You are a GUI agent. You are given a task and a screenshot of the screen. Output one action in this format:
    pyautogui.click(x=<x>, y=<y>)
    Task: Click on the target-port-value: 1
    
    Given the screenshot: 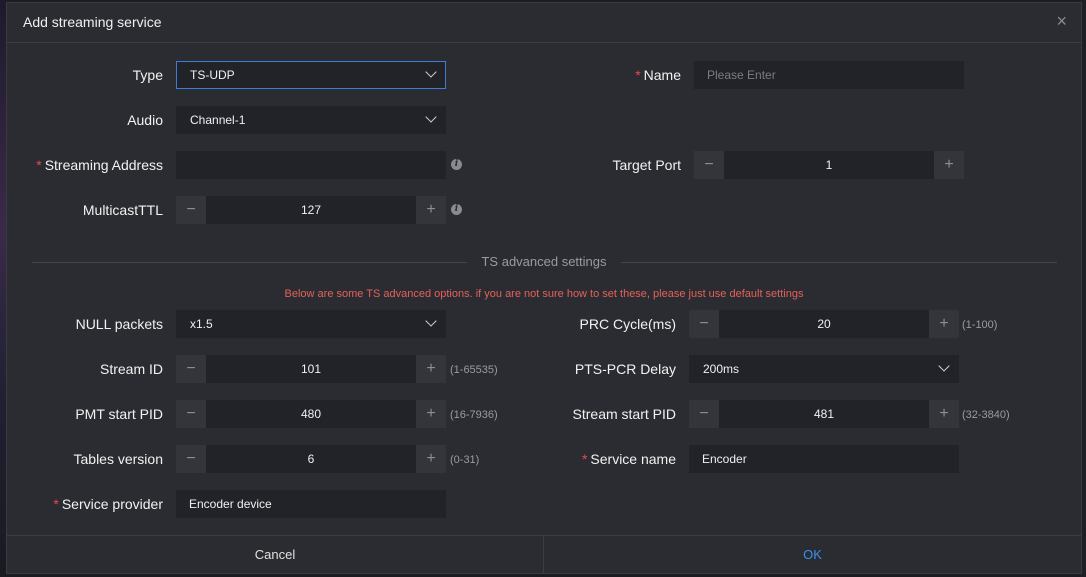 What is the action you would take?
    pyautogui.click(x=829, y=165)
    